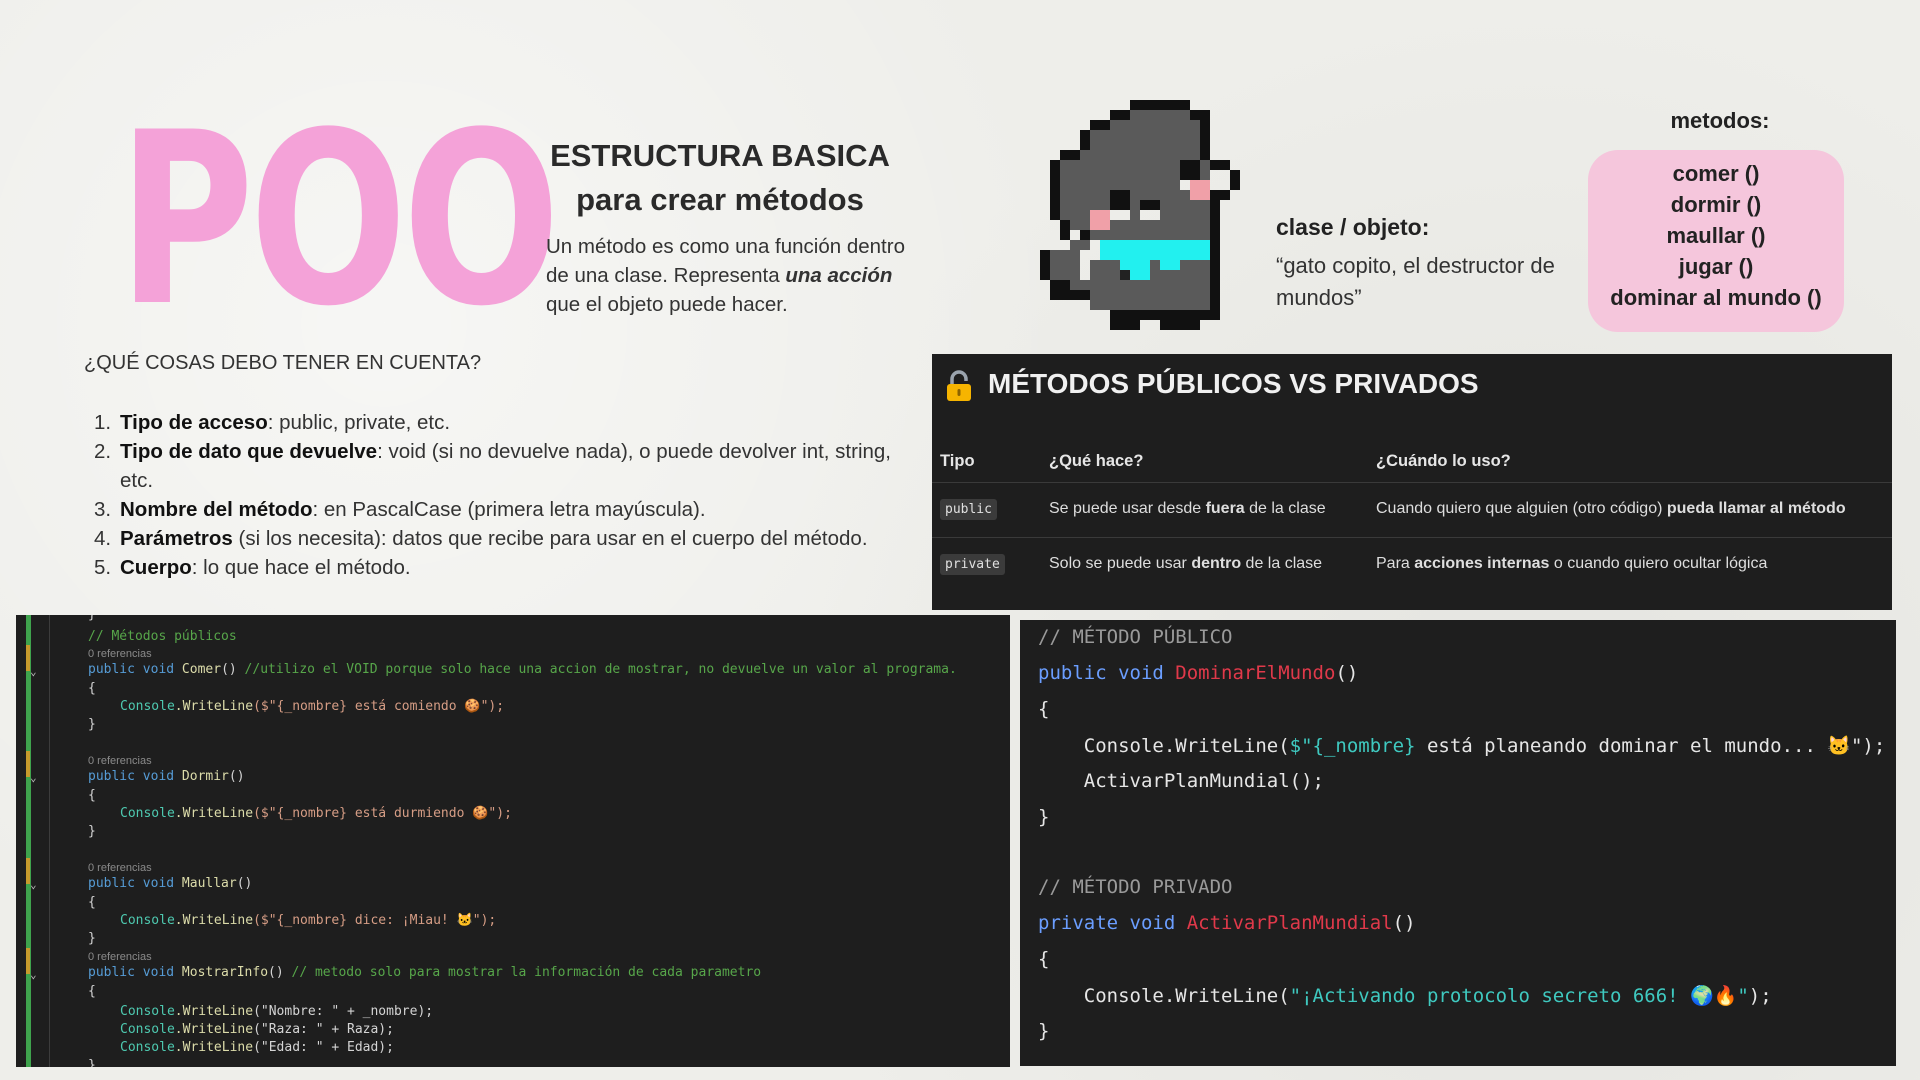  What do you see at coordinates (1181, 781) in the screenshot?
I see `code-line: ActivarPlanMundial();` at bounding box center [1181, 781].